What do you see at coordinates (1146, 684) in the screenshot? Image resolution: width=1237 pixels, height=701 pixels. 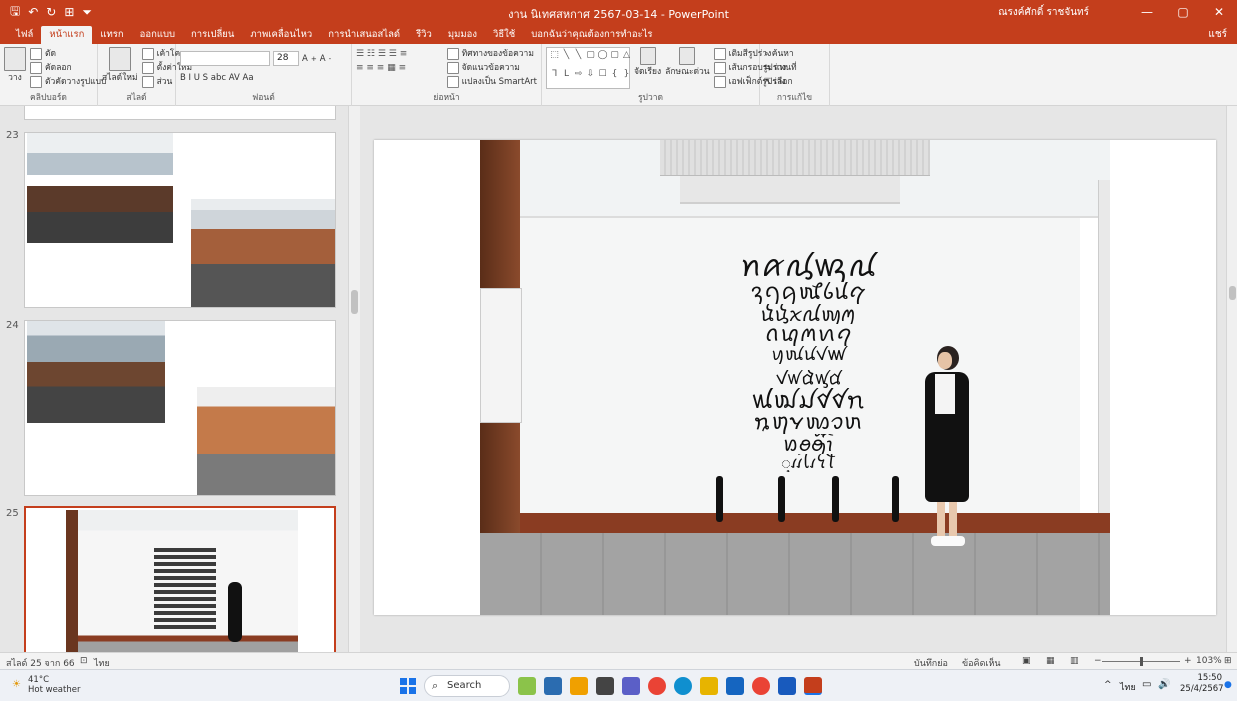 I see `network-icon: ▭` at bounding box center [1146, 684].